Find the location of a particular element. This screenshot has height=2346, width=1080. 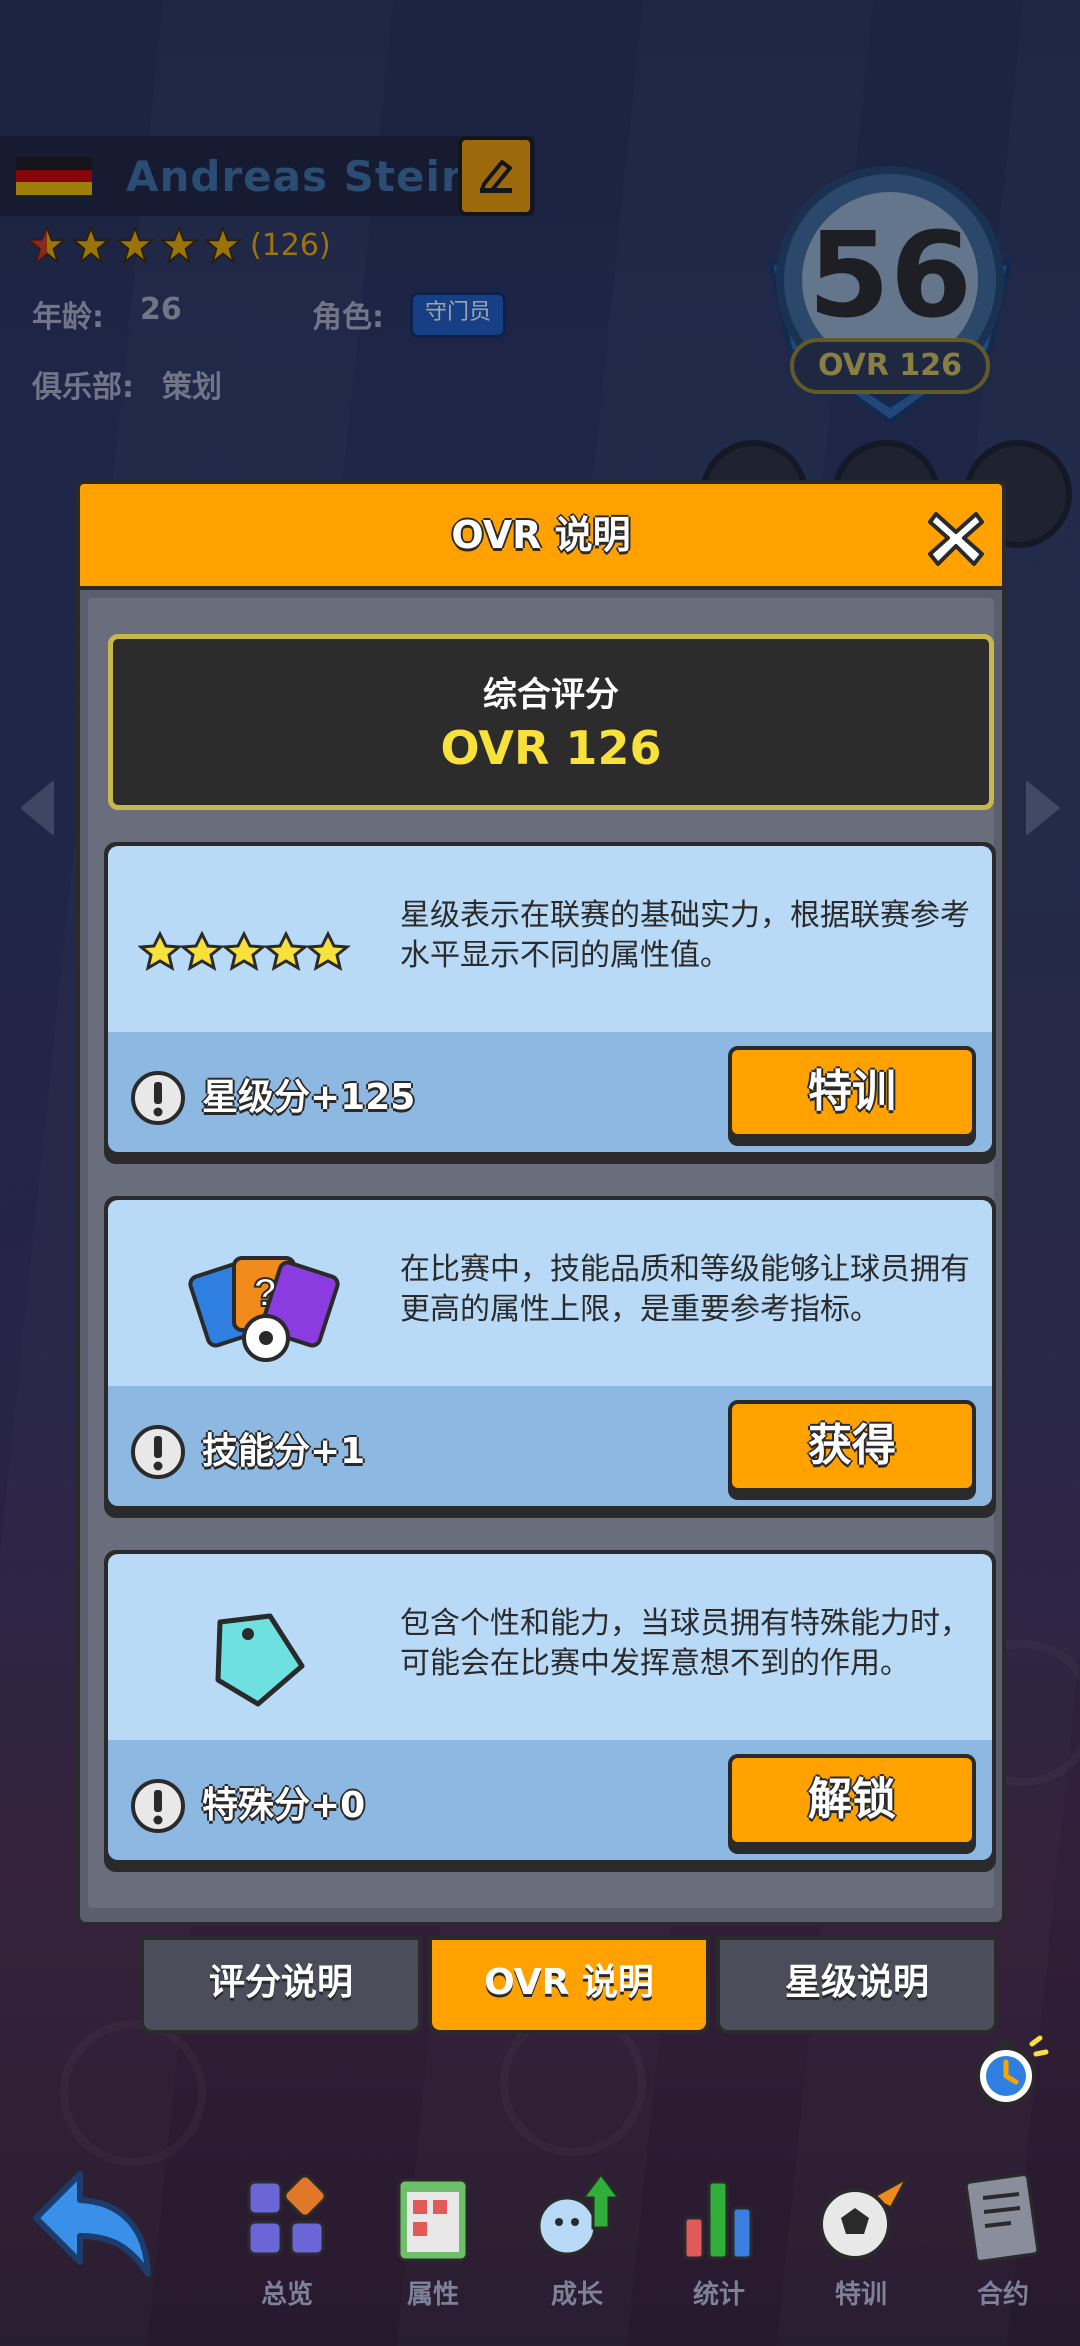

overall-rating-box: 综合评分 OVR 126 is located at coordinates (551, 722).